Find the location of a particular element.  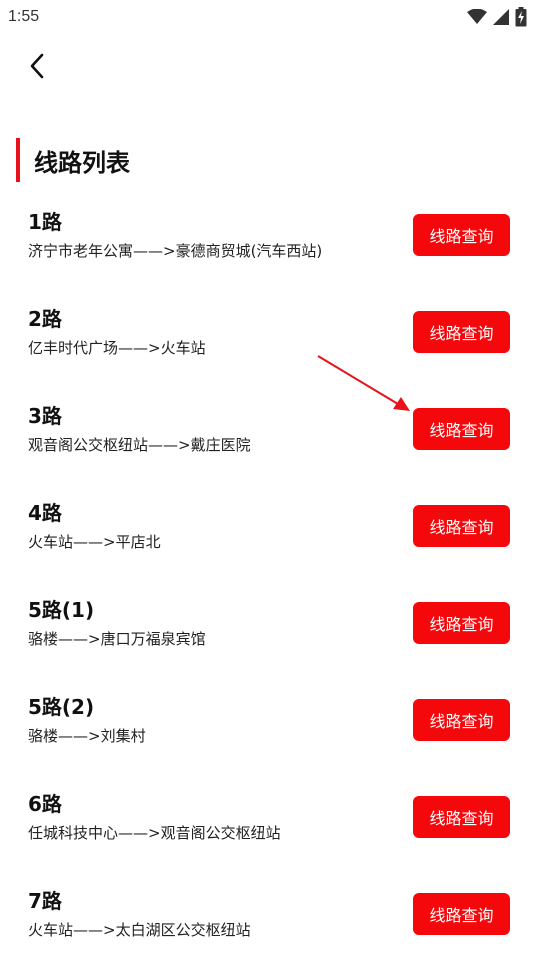

cell-signal-icon is located at coordinates (501, 17).